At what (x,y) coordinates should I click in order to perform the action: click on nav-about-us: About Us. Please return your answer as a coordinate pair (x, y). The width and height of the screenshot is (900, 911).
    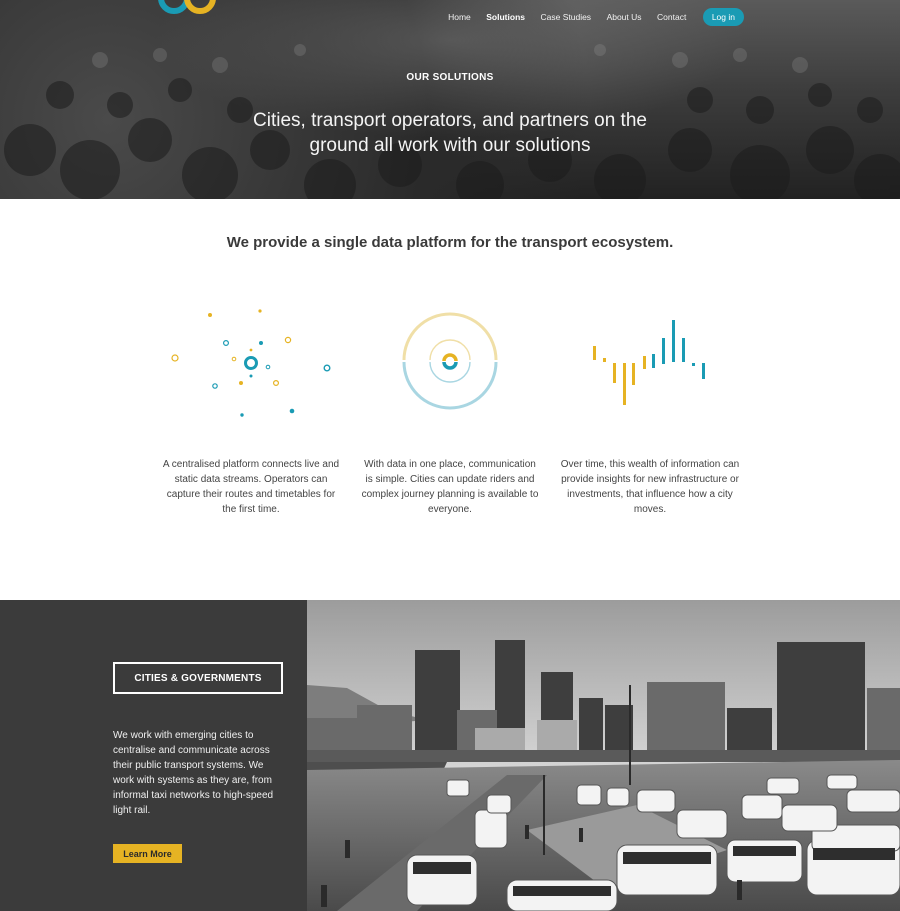
    Looking at the image, I should click on (624, 17).